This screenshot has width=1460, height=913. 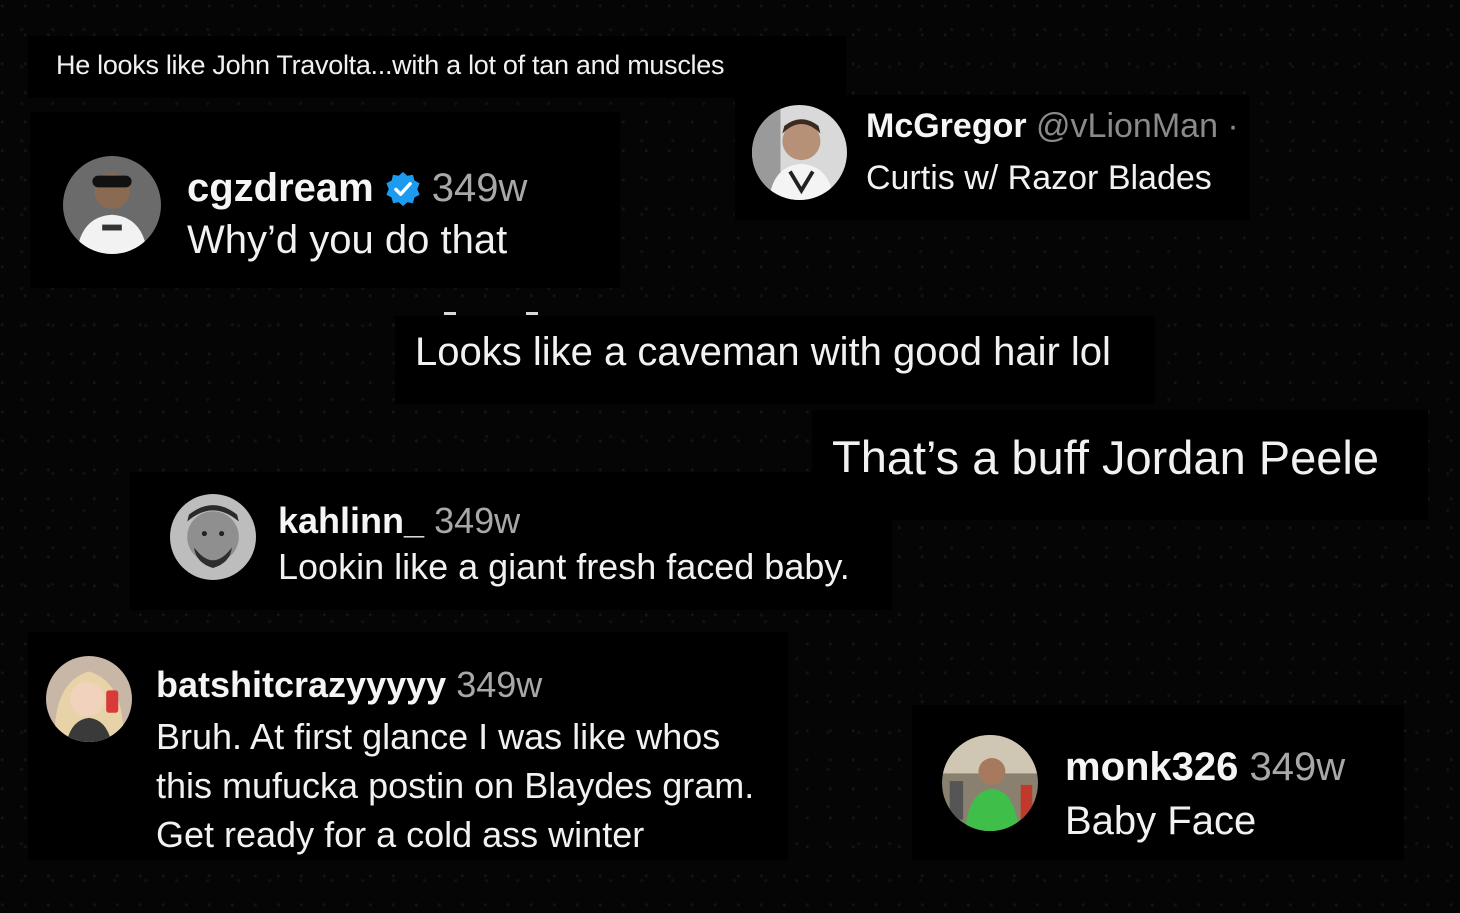 I want to click on comment-card-4: Looks like a caveman with good hair lol, so click(x=775, y=360).